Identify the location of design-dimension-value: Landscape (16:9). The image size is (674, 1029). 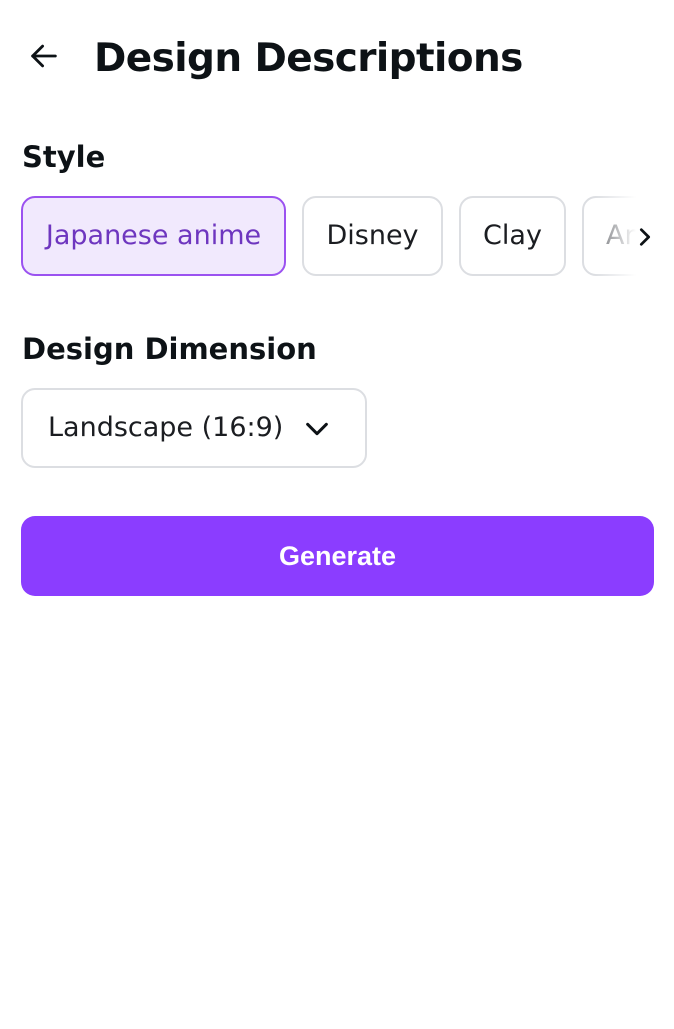
(166, 427).